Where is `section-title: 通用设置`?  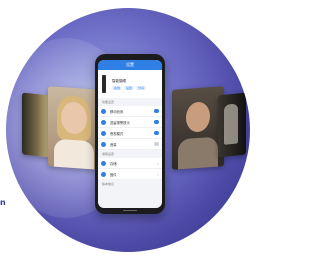 section-title: 通用设置 is located at coordinates (108, 154).